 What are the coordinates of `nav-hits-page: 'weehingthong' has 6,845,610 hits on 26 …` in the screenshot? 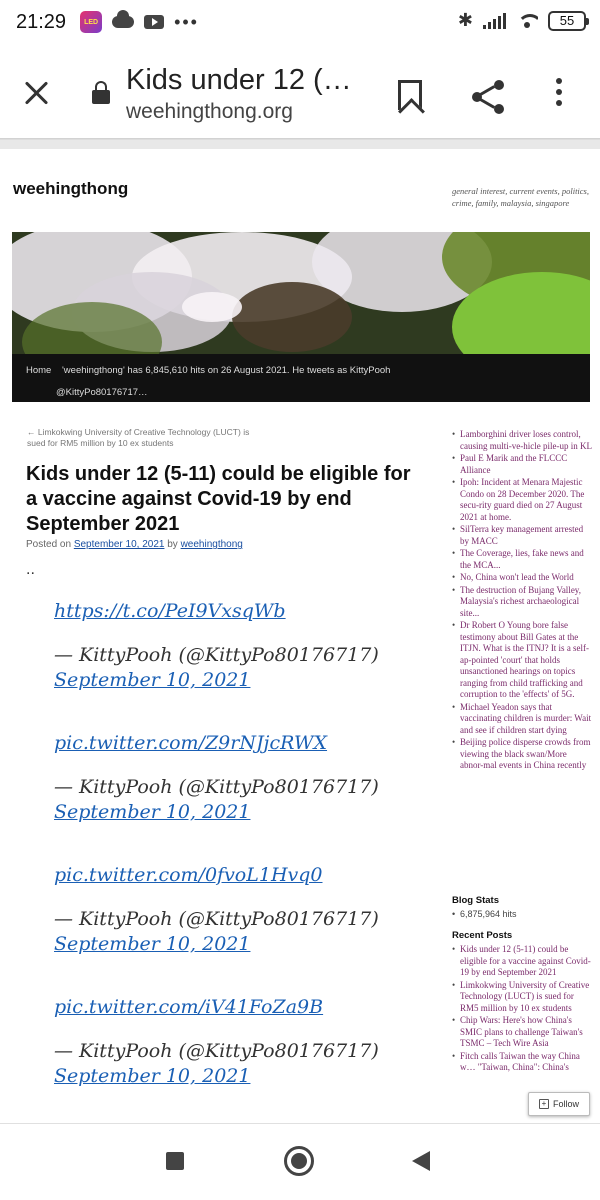 It's located at (226, 371).